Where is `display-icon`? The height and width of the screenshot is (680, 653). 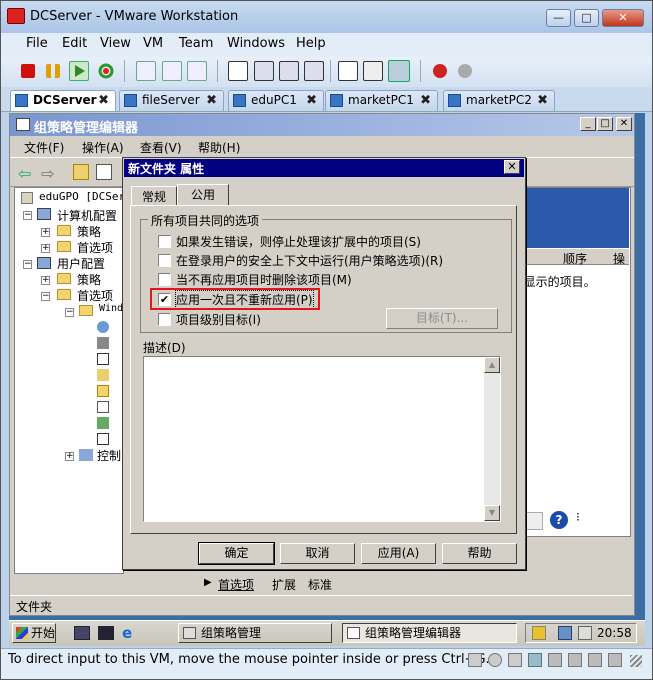
display-icon is located at coordinates (615, 660).